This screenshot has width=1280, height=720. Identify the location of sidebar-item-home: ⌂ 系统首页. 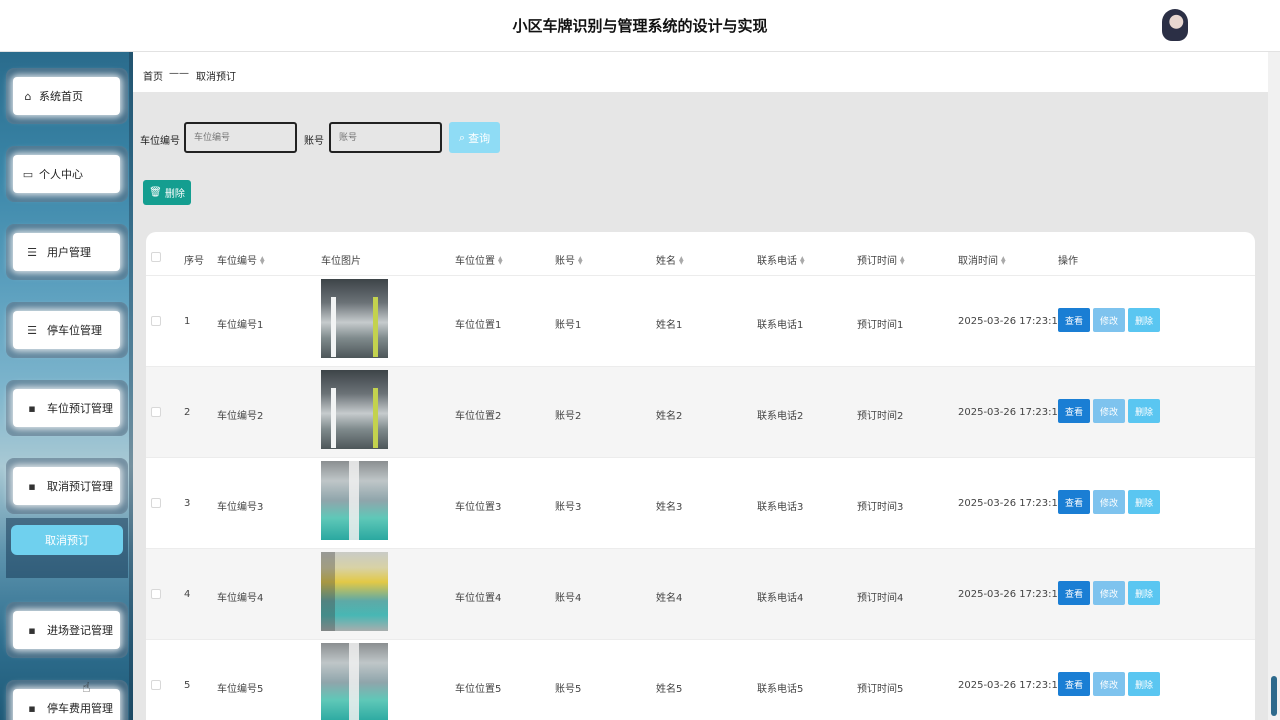
(67, 96).